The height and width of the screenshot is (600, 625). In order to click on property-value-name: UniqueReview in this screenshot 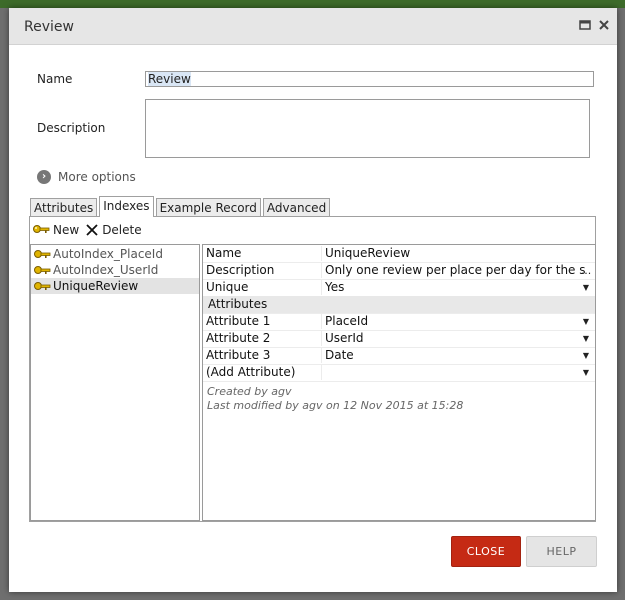, I will do `click(453, 253)`.